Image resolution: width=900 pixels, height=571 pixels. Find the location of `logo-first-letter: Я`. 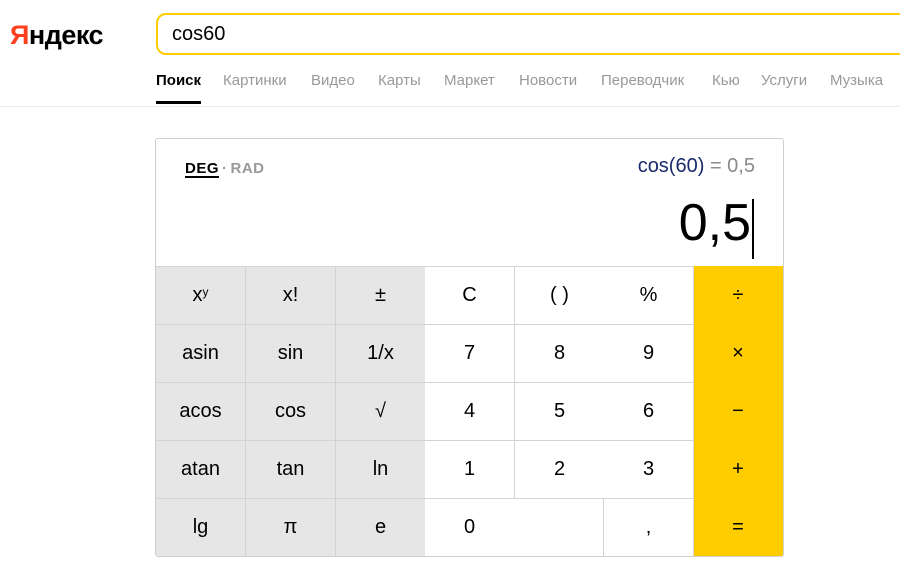

logo-first-letter: Я is located at coordinates (19, 35).